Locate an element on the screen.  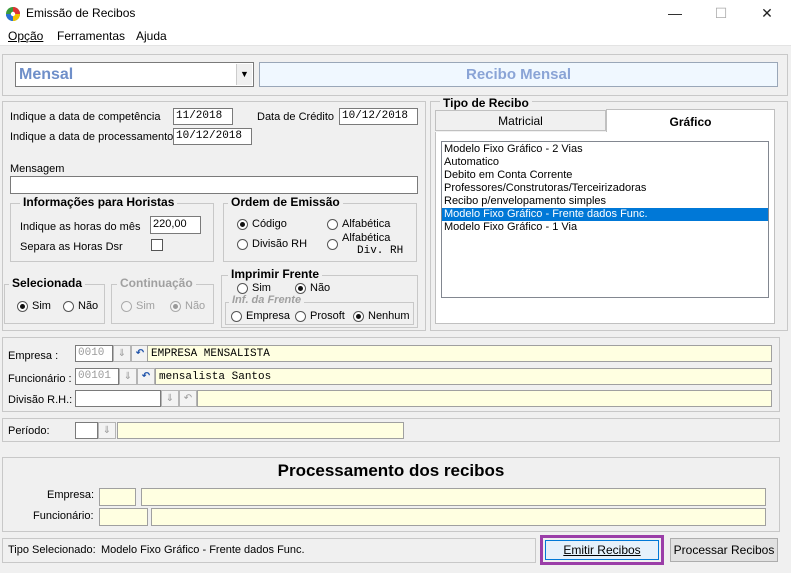
continuacao-sim-label: Sim is located at coordinates (145, 306).